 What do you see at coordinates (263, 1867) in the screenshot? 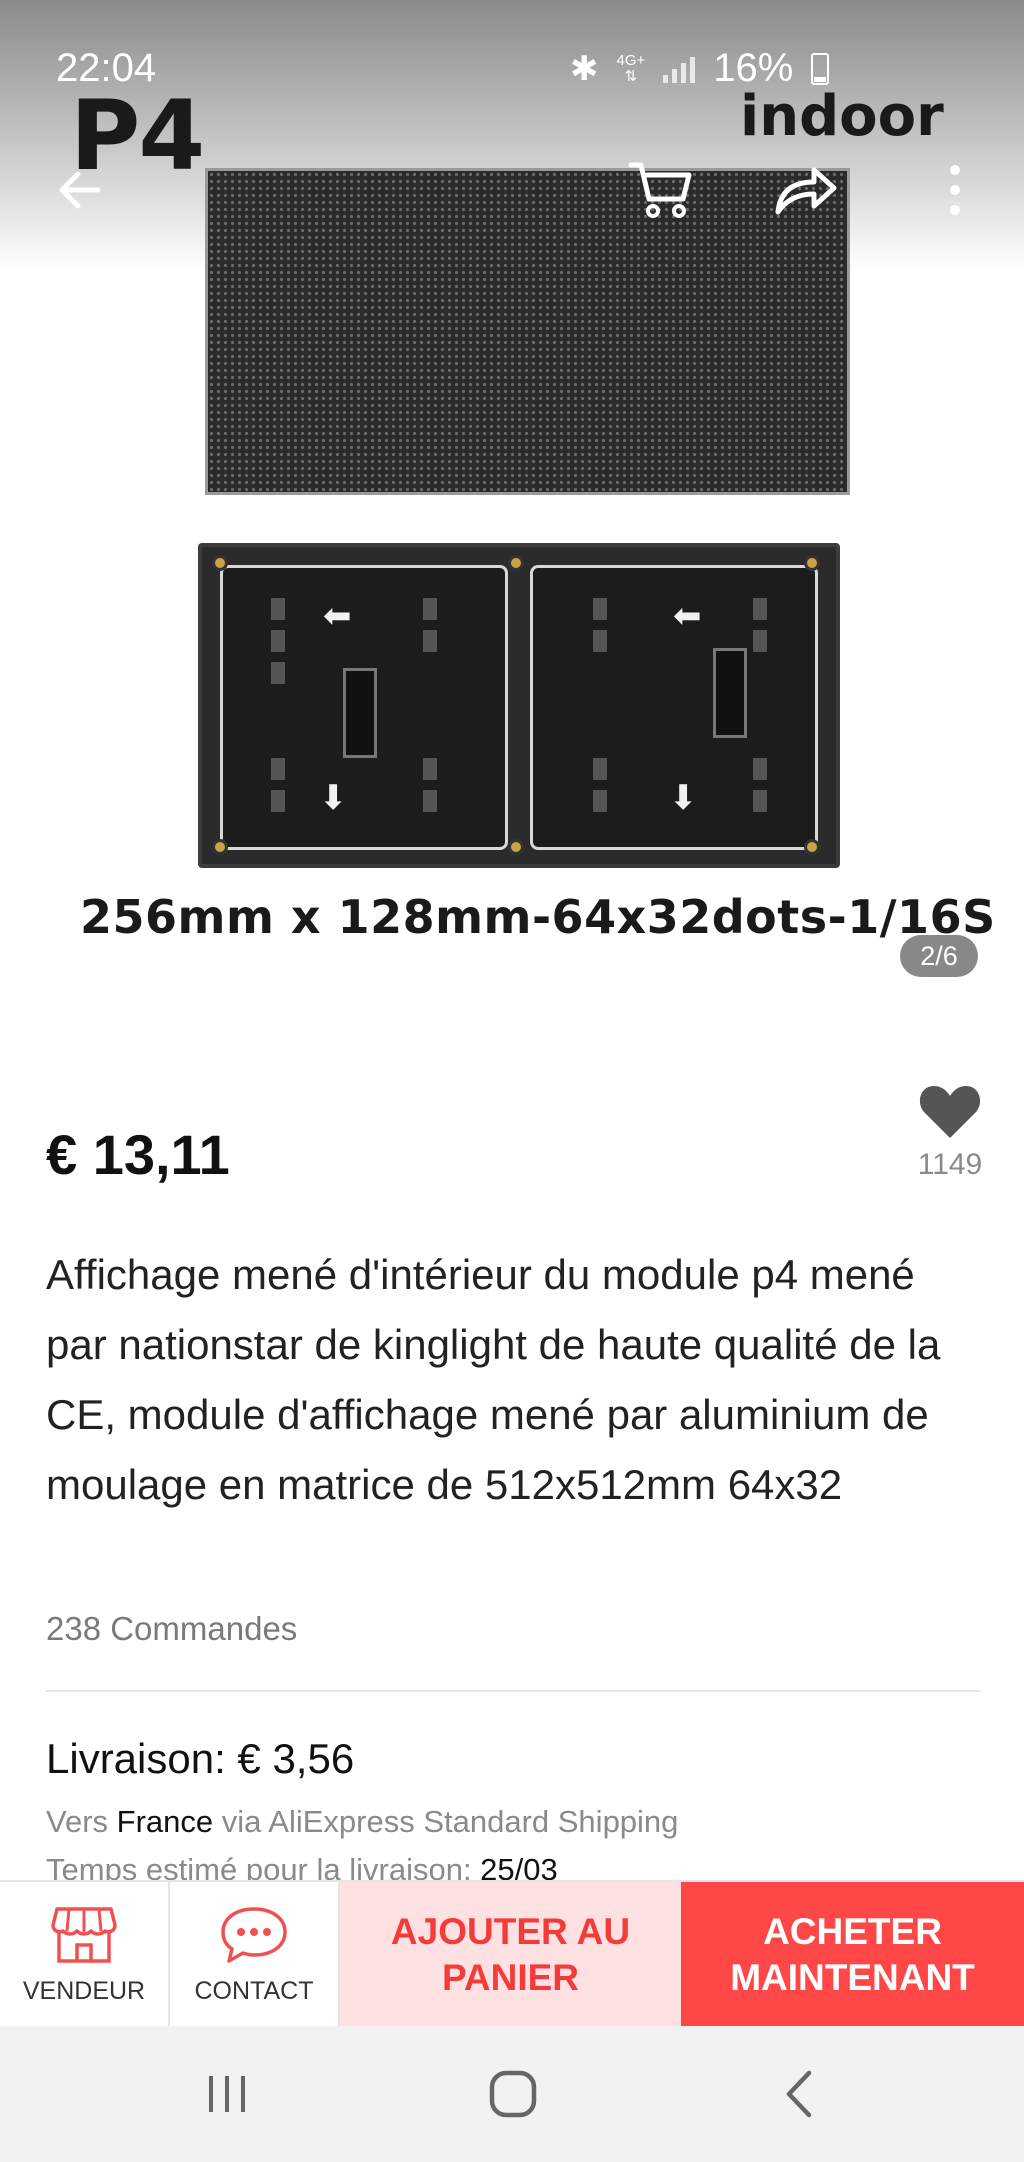
I see `shipping-eta-prefix: Temps estimé pour la livraison:` at bounding box center [263, 1867].